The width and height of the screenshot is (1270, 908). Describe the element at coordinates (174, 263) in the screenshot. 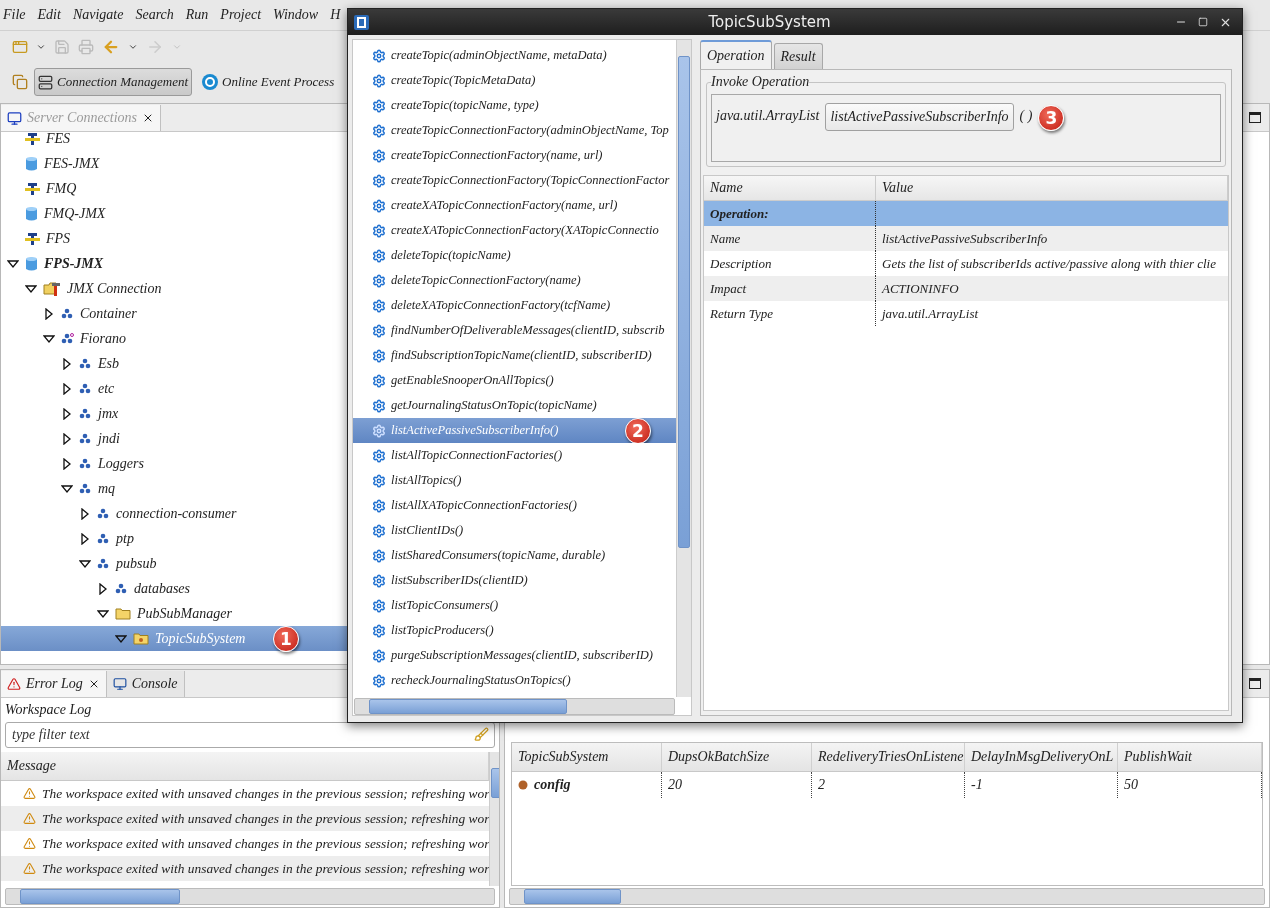

I see `tree-item: FPS-JMX` at that location.